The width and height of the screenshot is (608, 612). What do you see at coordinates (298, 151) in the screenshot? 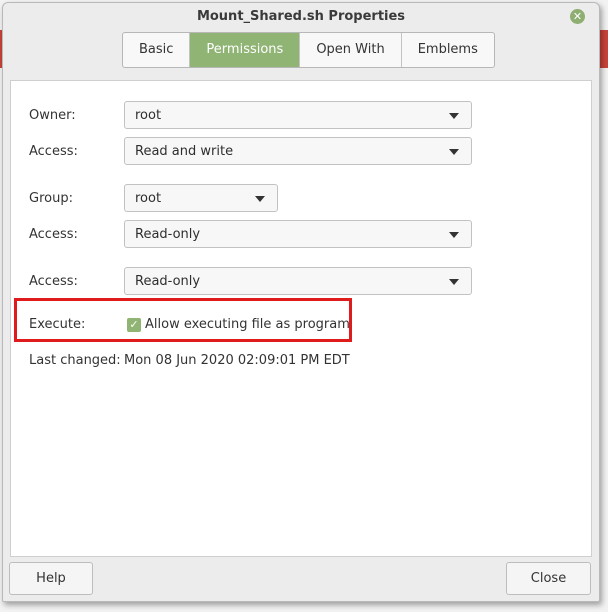
I see `owner-access-combobox: Read and write` at bounding box center [298, 151].